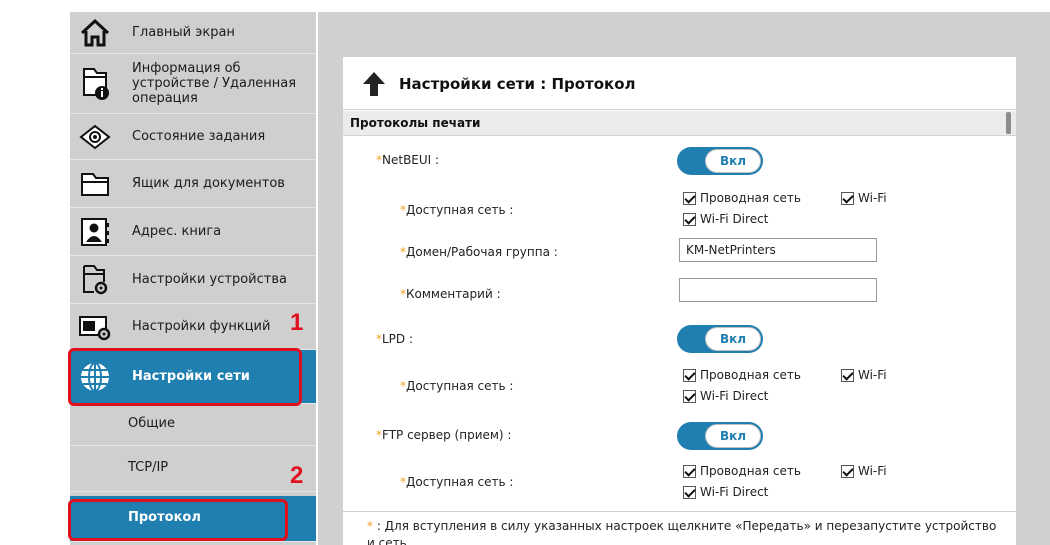 This screenshot has width=1050, height=545. I want to click on ftp-toggle: Вкл, so click(720, 436).